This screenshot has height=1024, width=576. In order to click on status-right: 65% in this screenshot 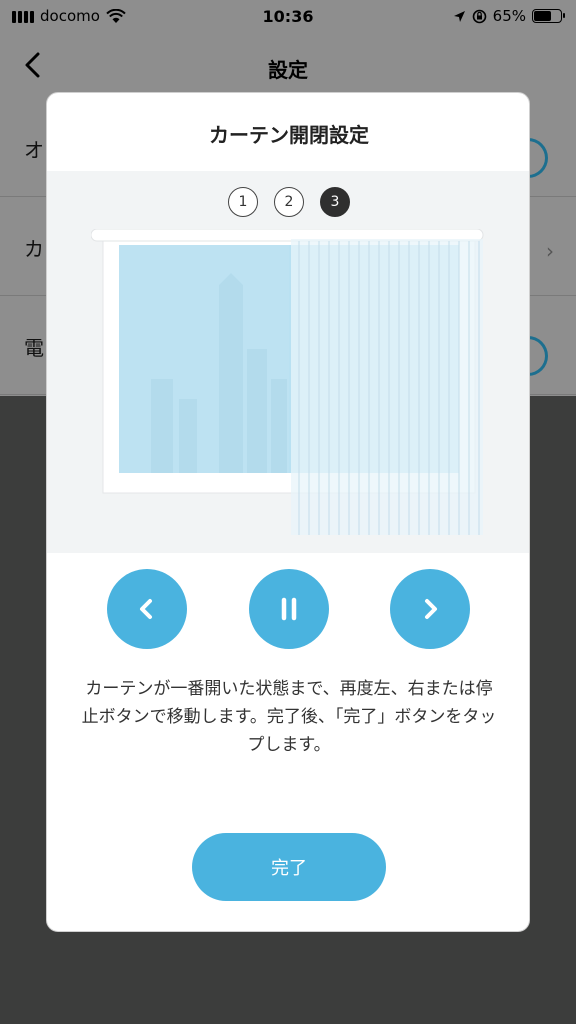, I will do `click(509, 16)`.